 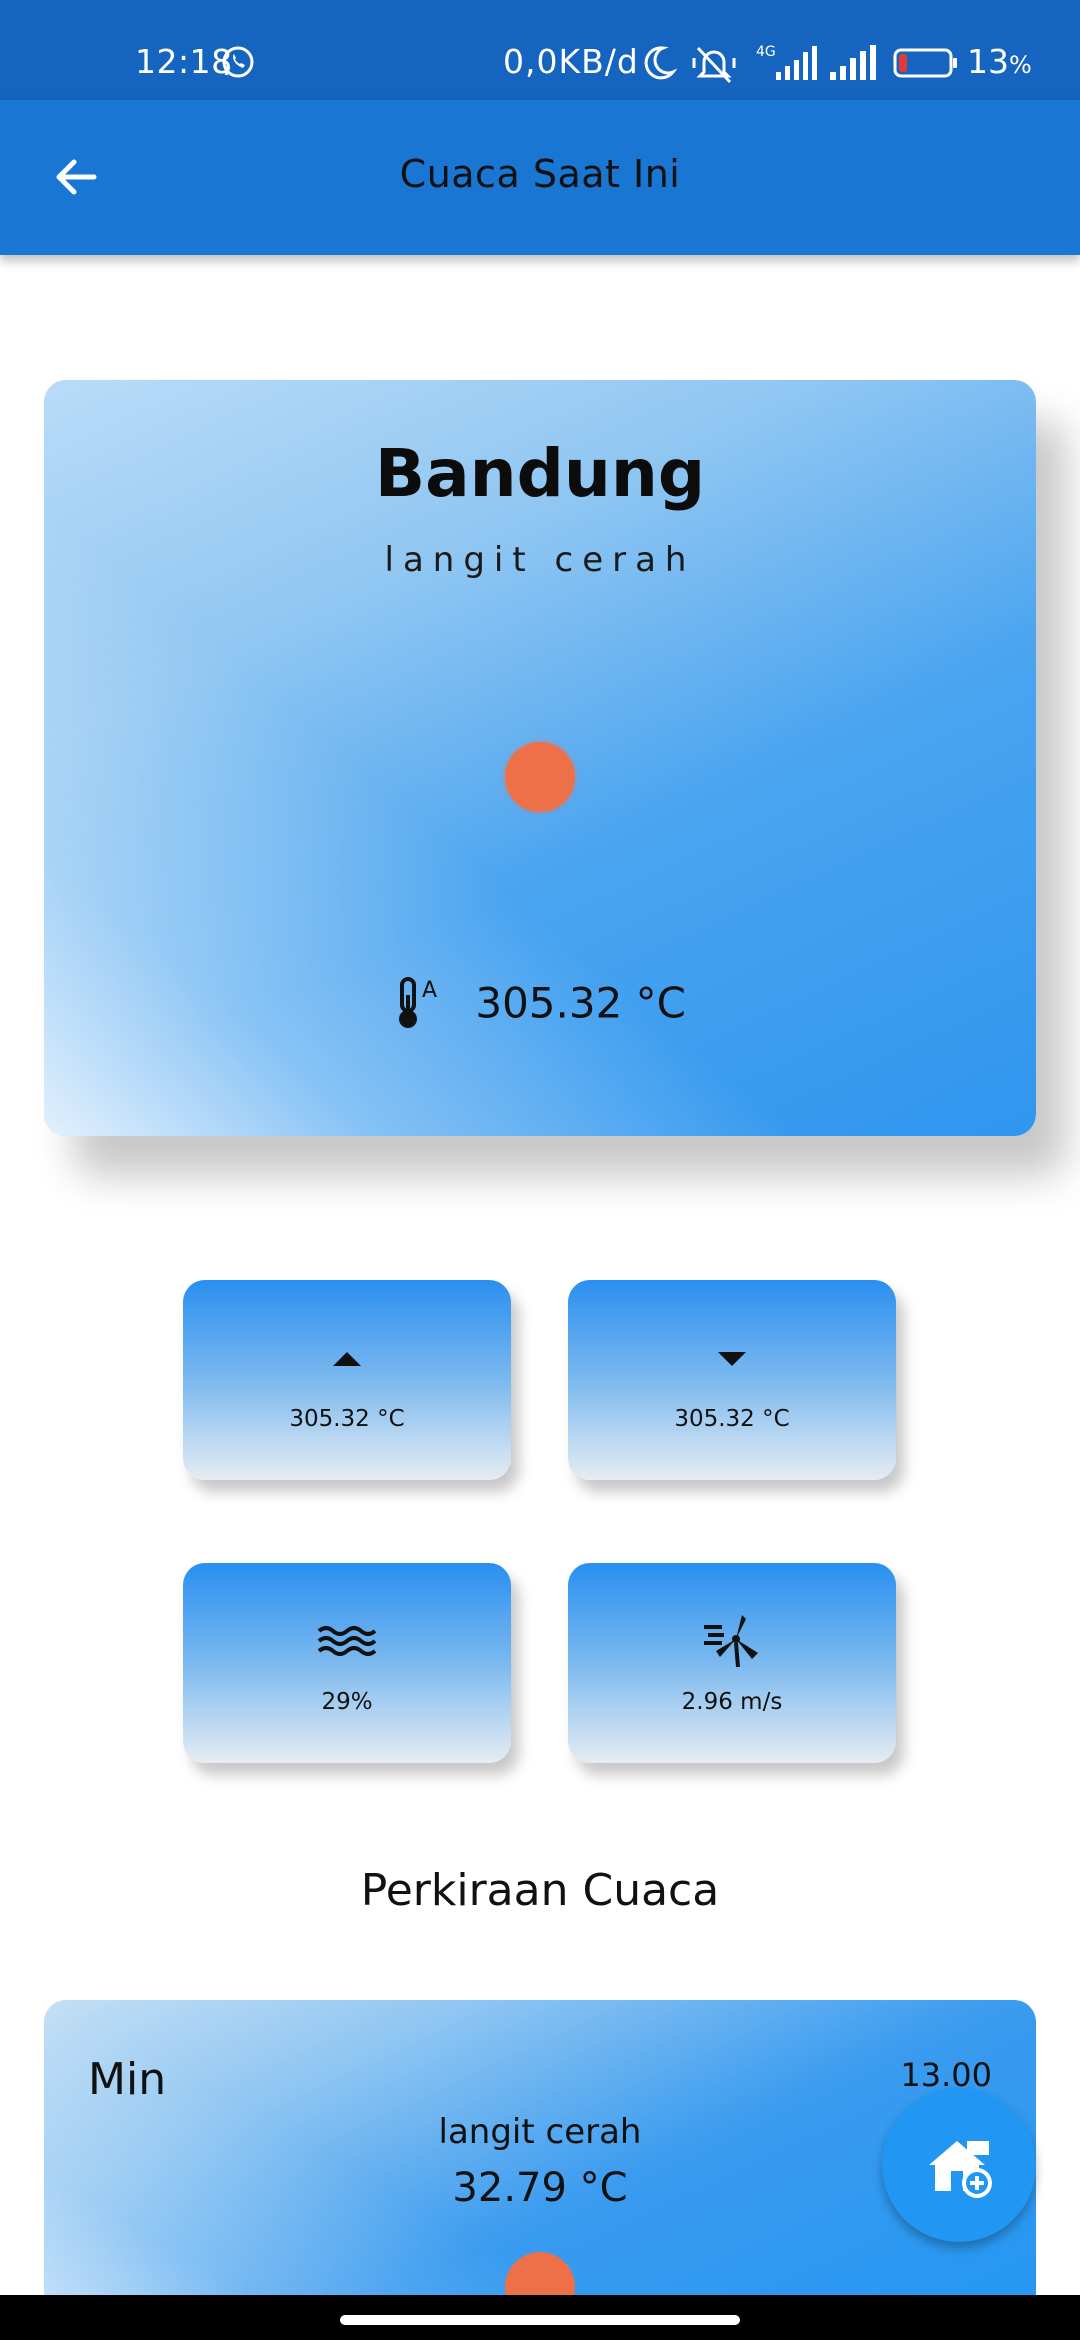 I want to click on caret-up-icon, so click(x=347, y=1359).